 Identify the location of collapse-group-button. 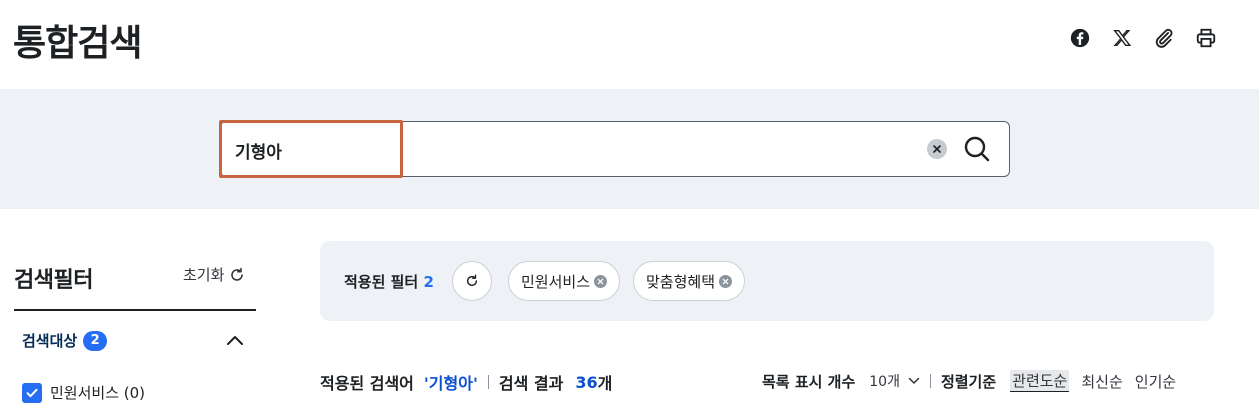
(235, 340).